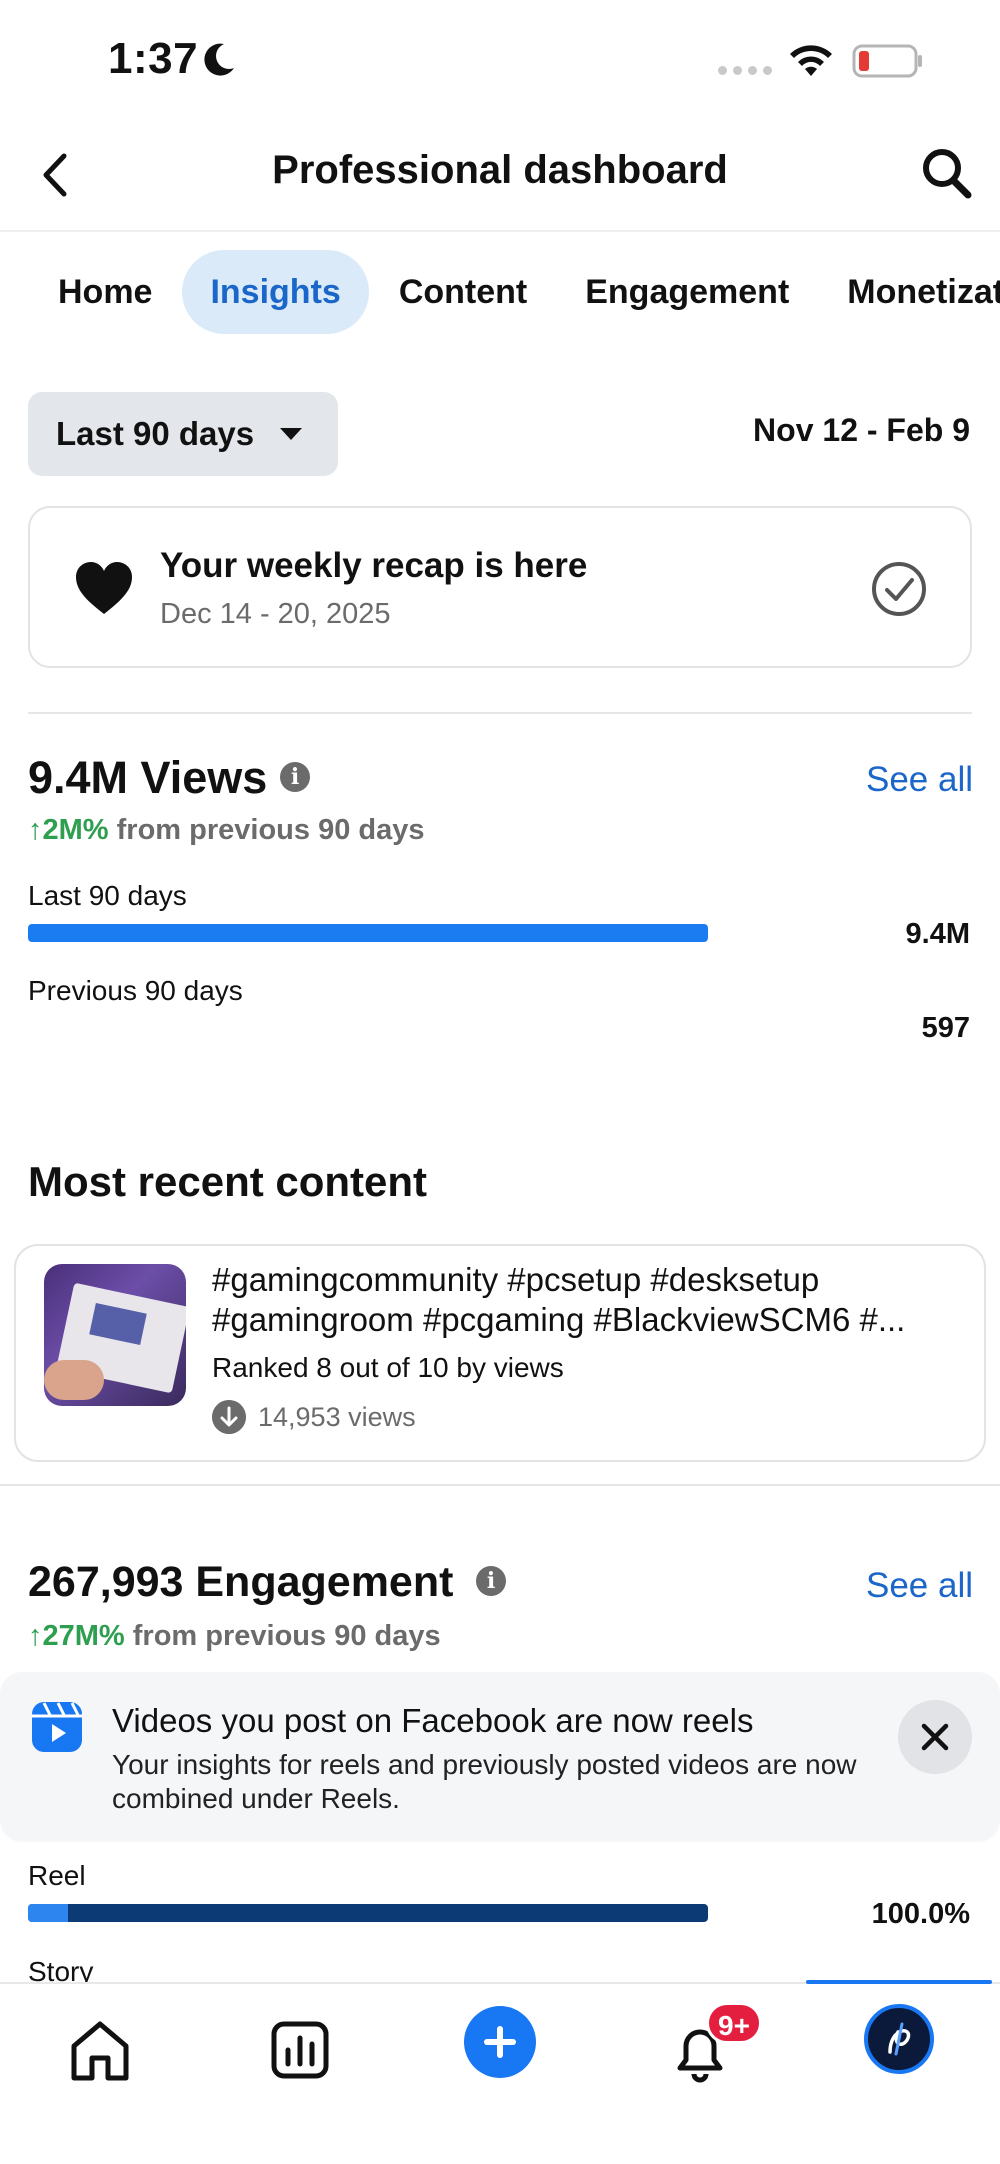  What do you see at coordinates (899, 589) in the screenshot?
I see `check-circle-icon` at bounding box center [899, 589].